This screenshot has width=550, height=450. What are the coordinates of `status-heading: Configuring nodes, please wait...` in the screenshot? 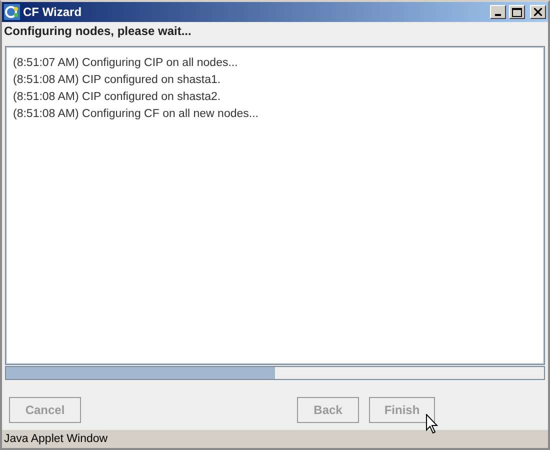 It's located at (97, 31).